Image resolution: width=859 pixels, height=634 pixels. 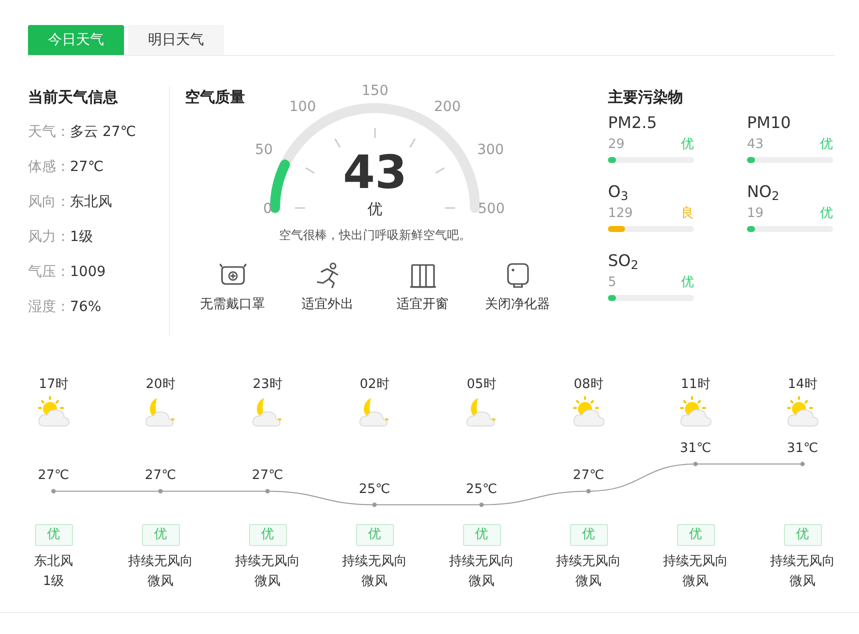 What do you see at coordinates (755, 145) in the screenshot?
I see `pollutant-value: 43` at bounding box center [755, 145].